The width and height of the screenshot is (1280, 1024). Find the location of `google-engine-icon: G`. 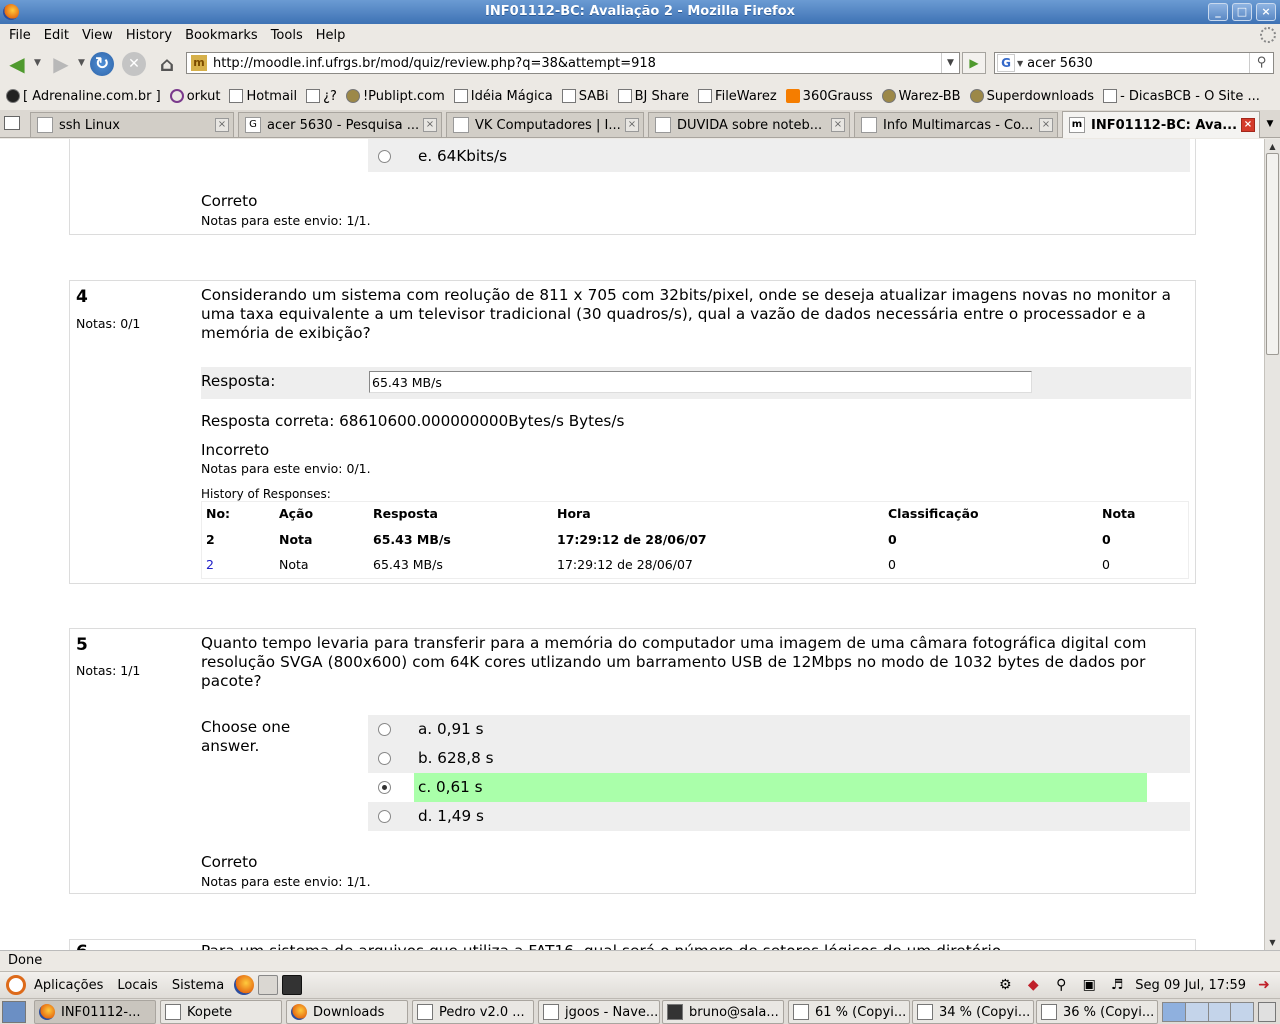

google-engine-icon: G is located at coordinates (1006, 63).